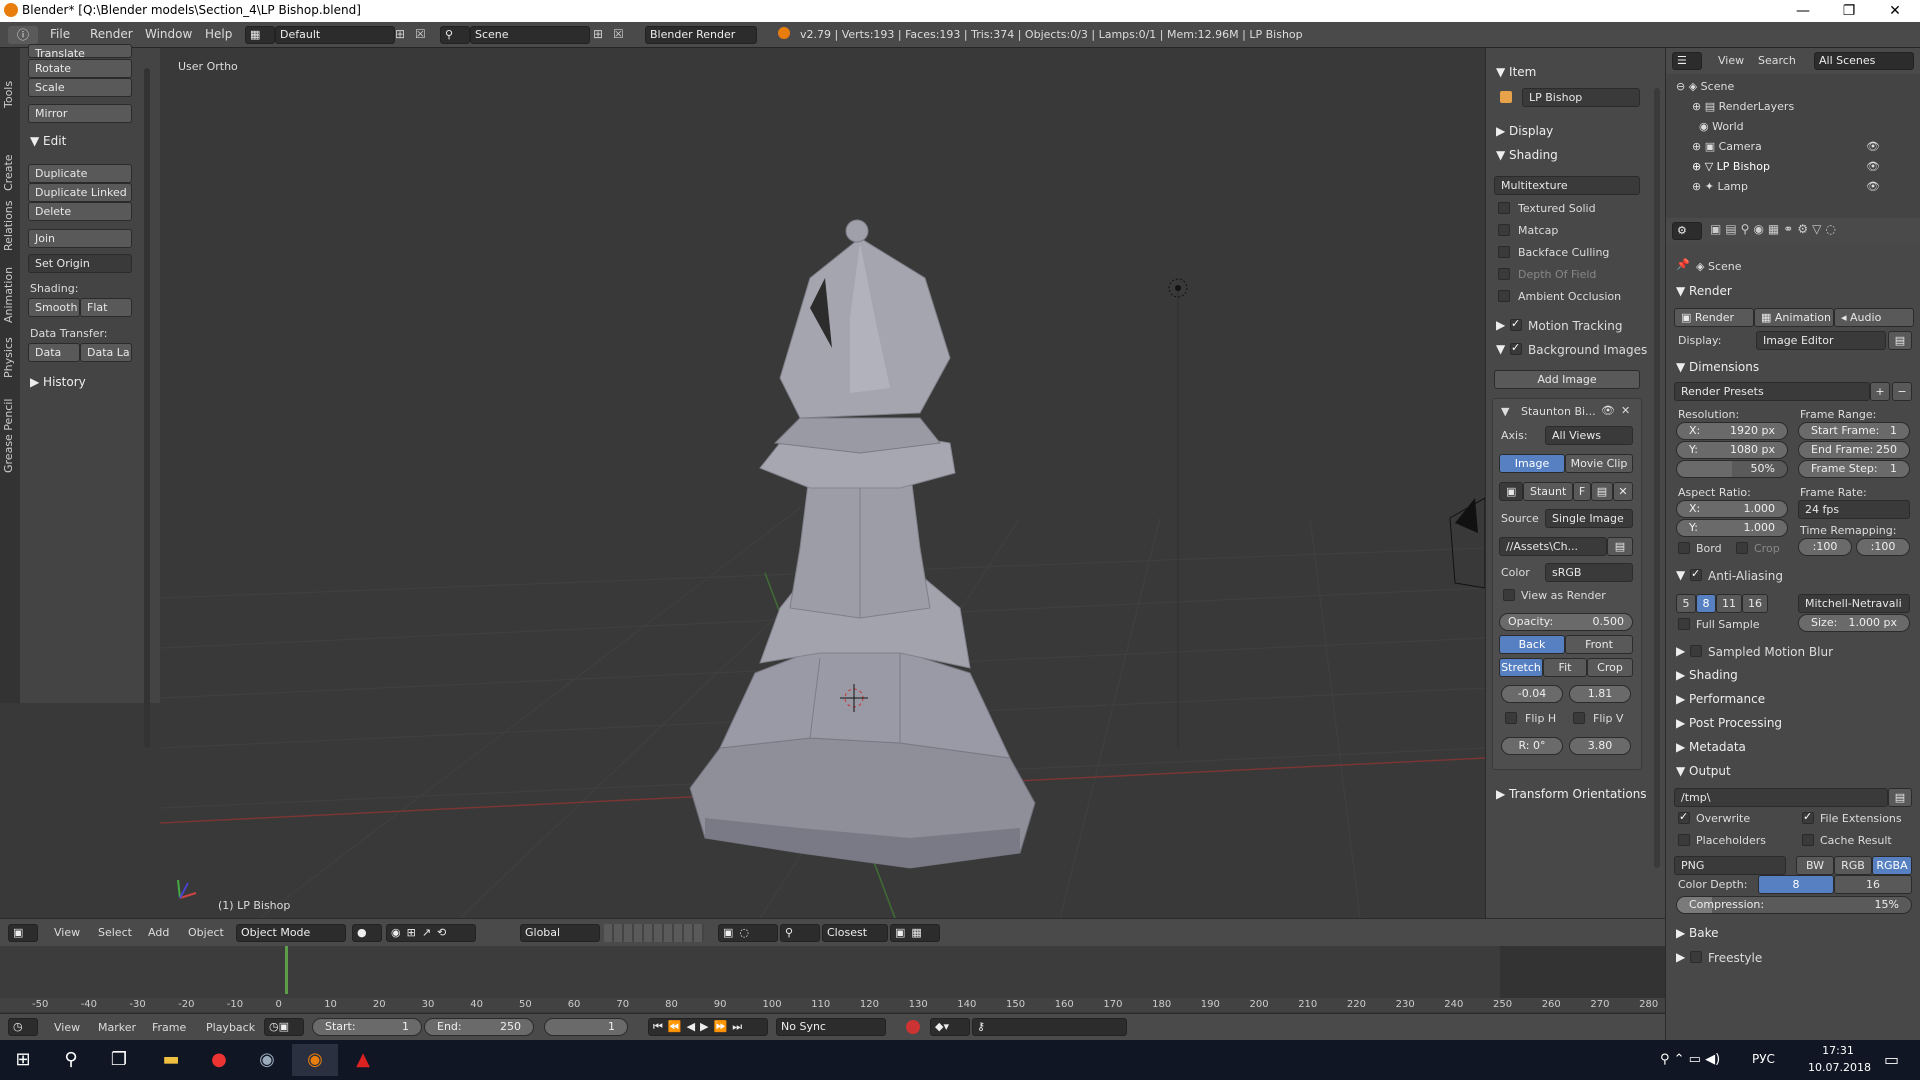  I want to click on shading-mode-dropdown: Multitexture, so click(1567, 185).